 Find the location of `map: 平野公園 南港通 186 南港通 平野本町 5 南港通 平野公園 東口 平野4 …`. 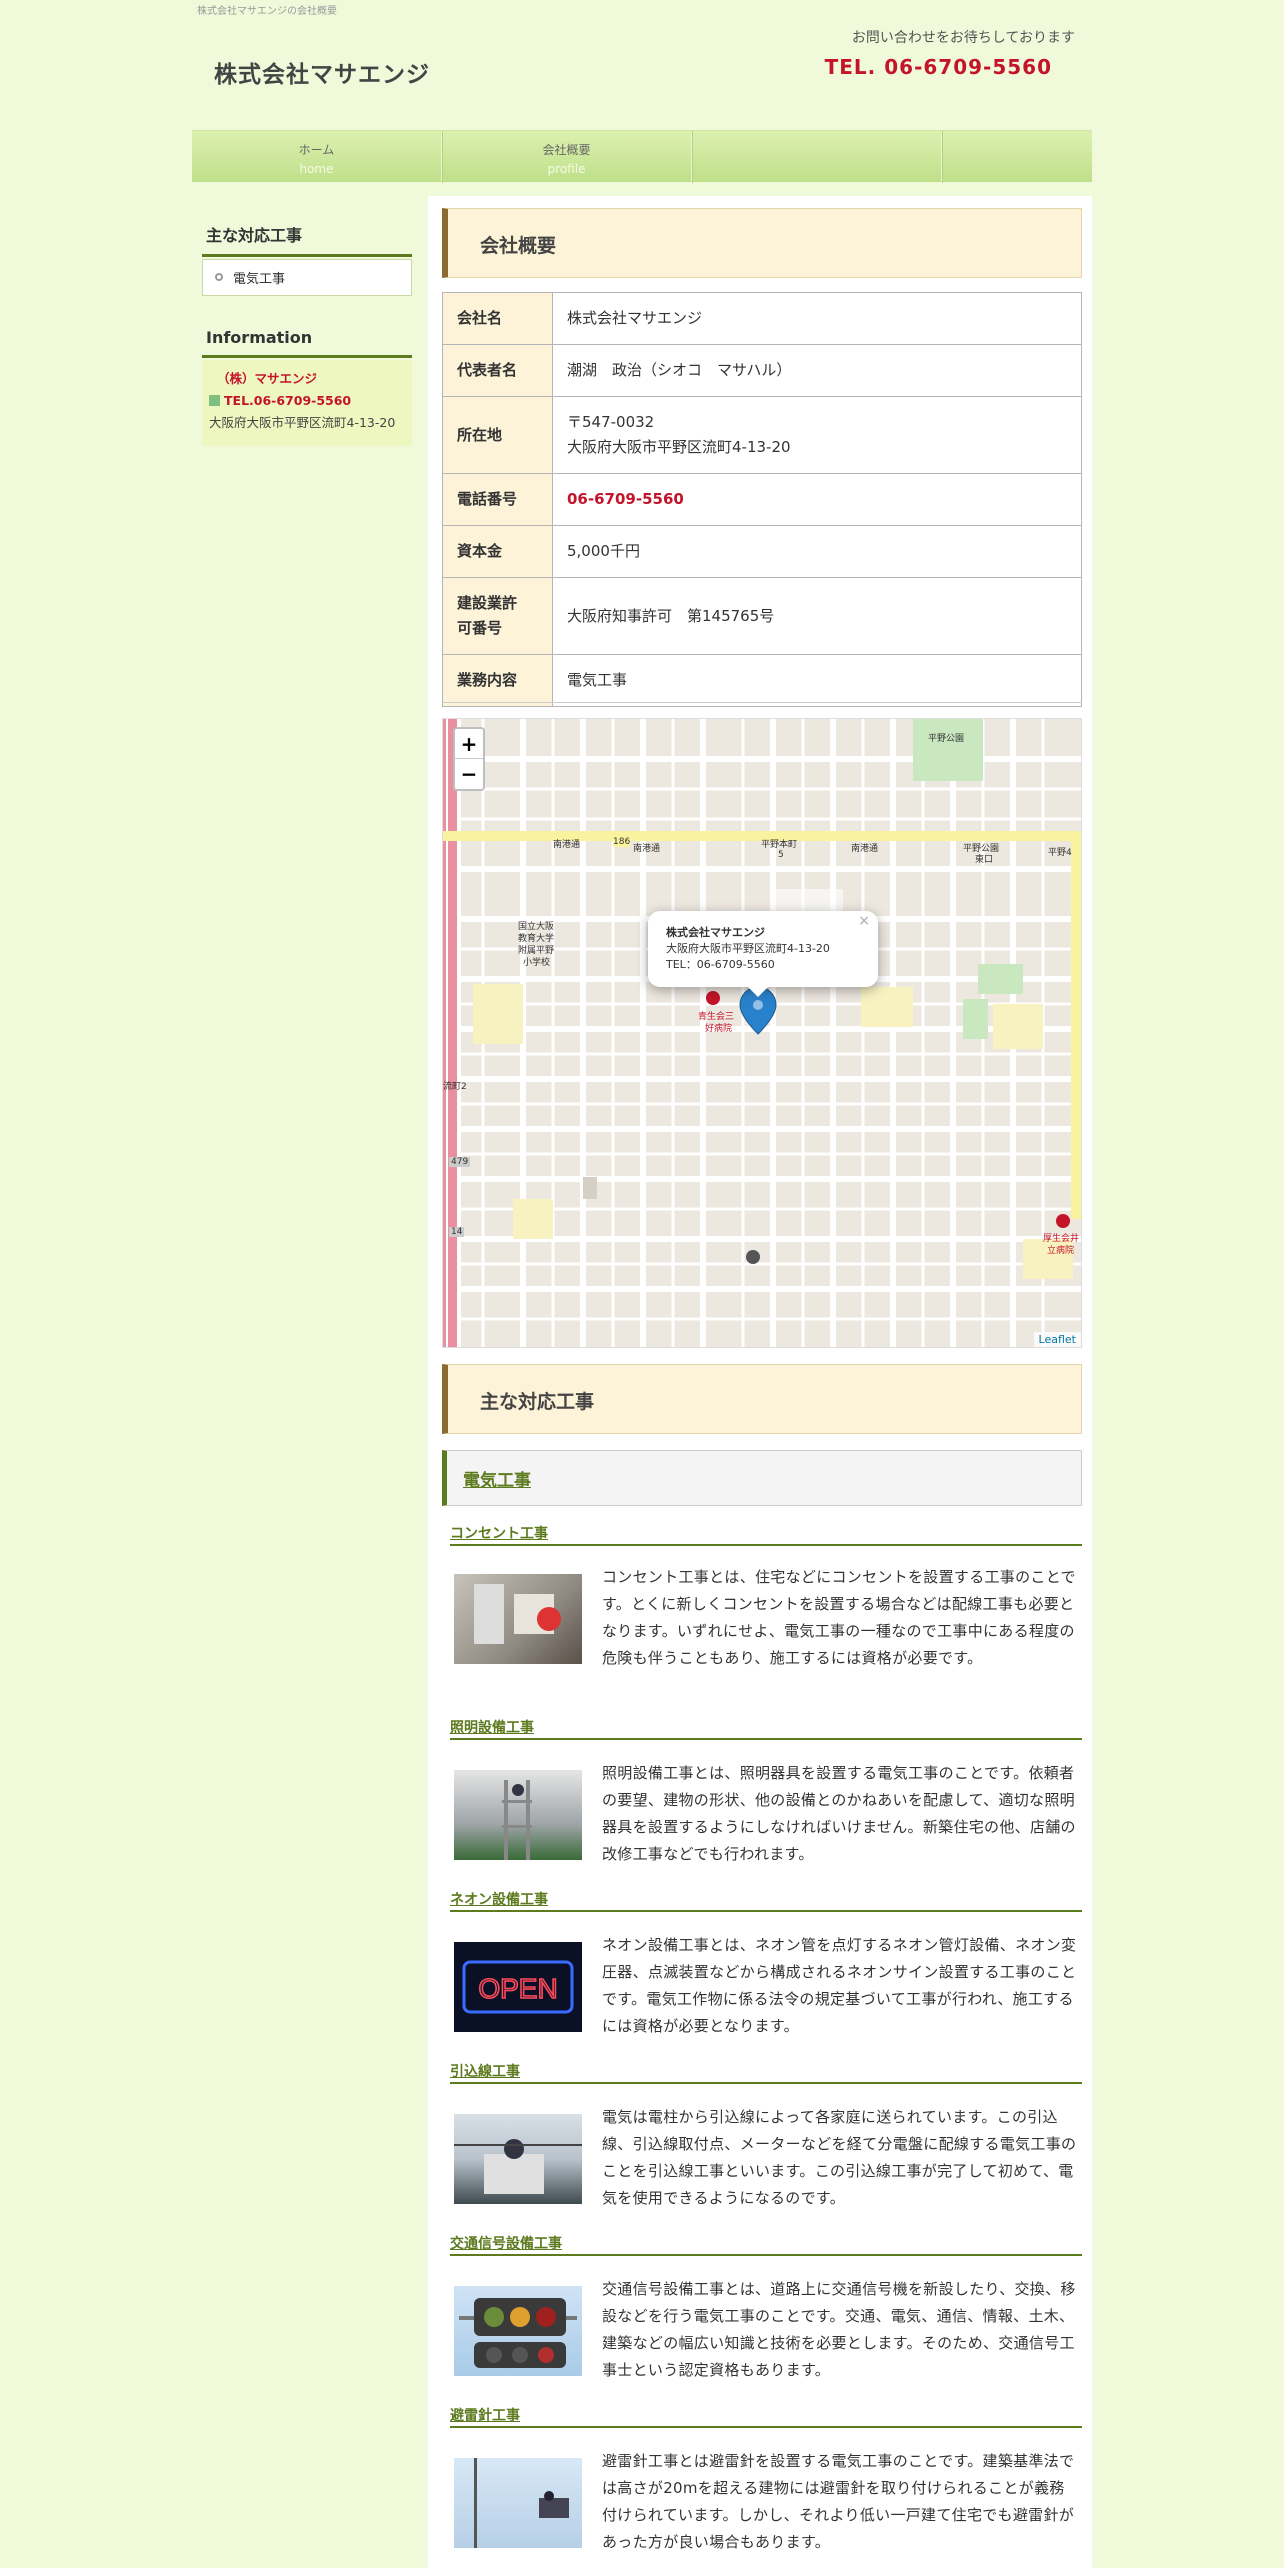

map: 平野公園 南港通 186 南港通 平野本町 5 南港通 平野公園 東口 平野4 … is located at coordinates (762, 1033).